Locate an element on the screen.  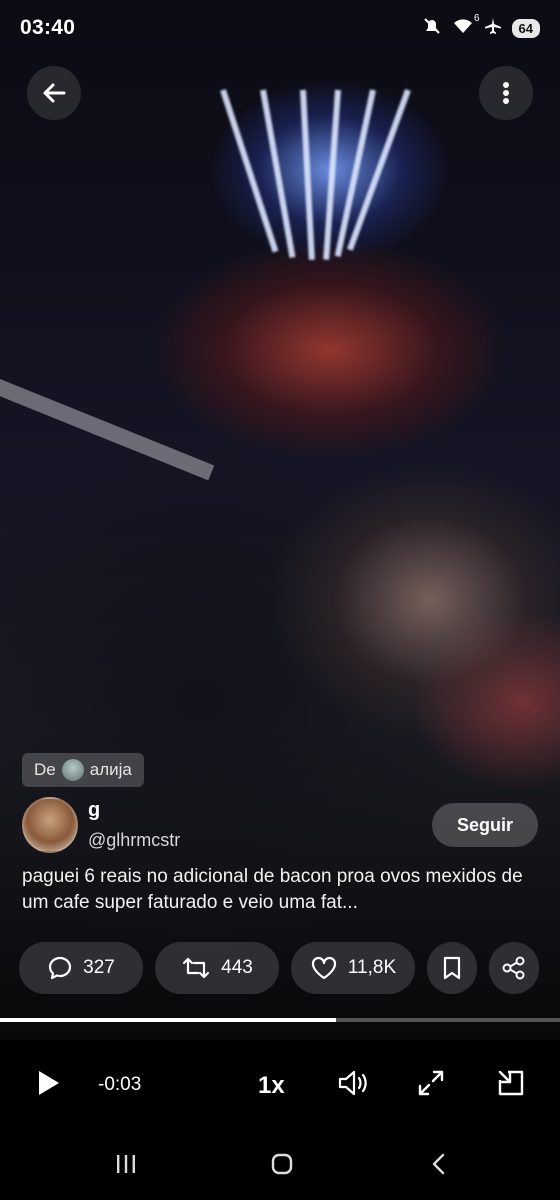
retweet-button: 443 is located at coordinates (217, 968).